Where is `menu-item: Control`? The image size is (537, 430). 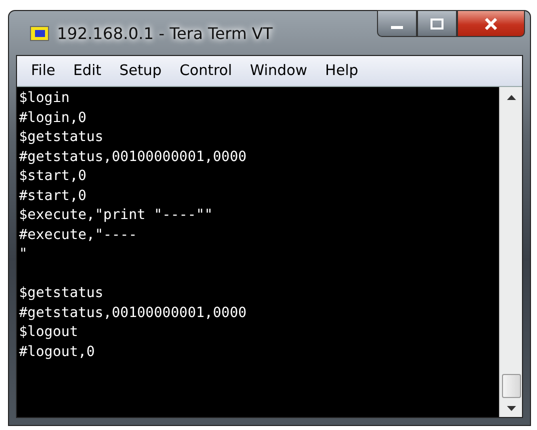
menu-item: Control is located at coordinates (206, 71).